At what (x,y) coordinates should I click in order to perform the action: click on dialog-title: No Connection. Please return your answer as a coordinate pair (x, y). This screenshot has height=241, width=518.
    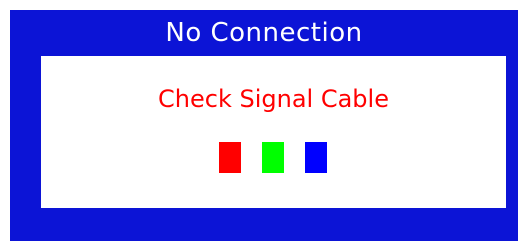
    Looking at the image, I should click on (264, 33).